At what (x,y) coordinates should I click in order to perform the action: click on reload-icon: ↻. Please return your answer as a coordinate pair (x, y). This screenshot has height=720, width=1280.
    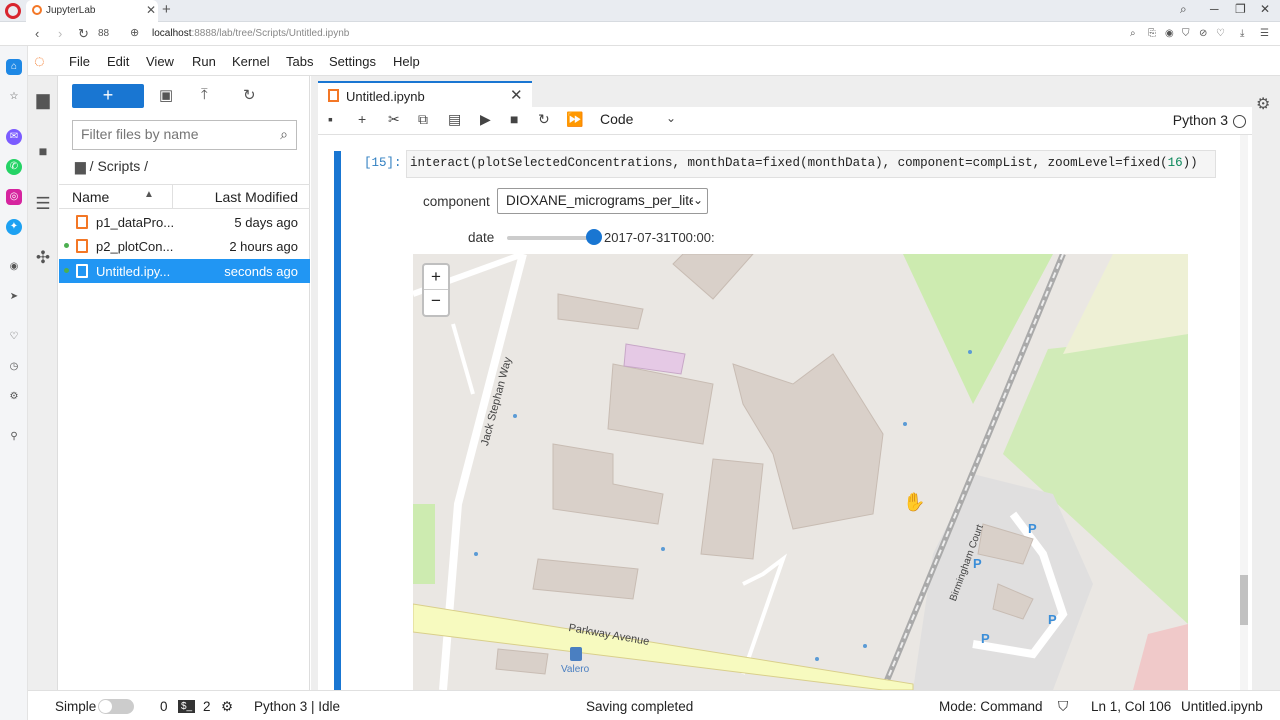
    Looking at the image, I should click on (83, 34).